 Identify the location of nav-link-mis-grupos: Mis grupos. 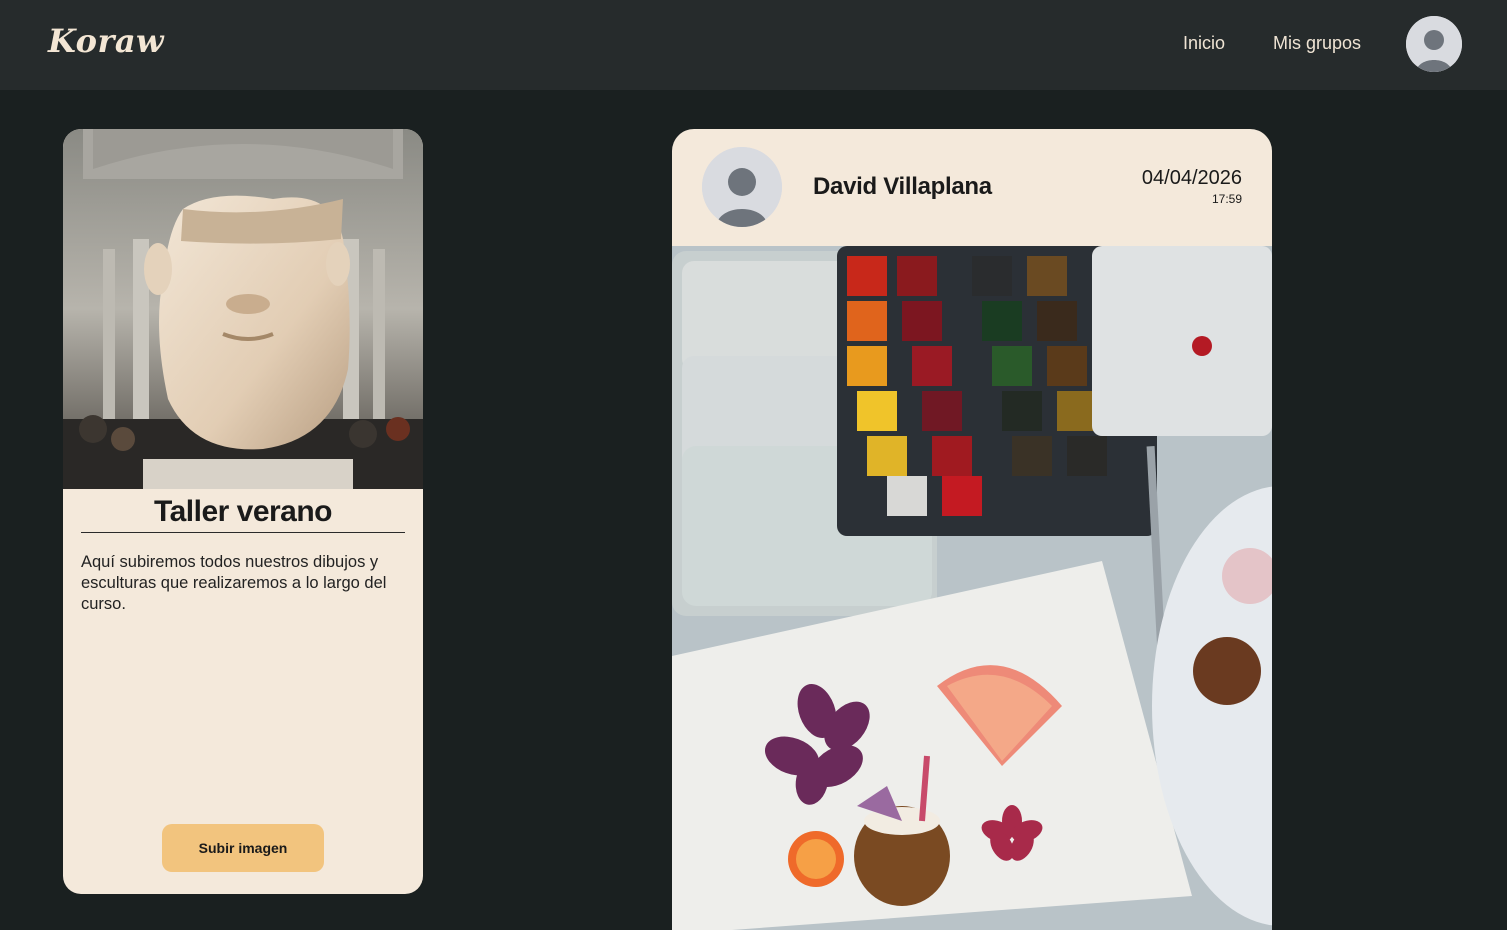
(1317, 43).